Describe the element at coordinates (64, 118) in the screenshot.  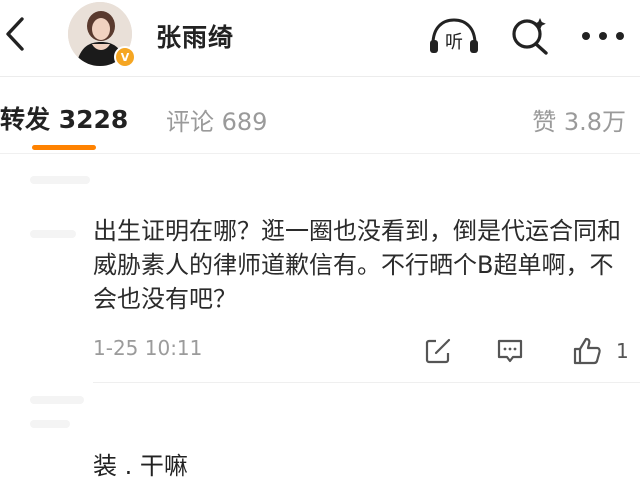
I see `tab-repost: 转发 3228` at that location.